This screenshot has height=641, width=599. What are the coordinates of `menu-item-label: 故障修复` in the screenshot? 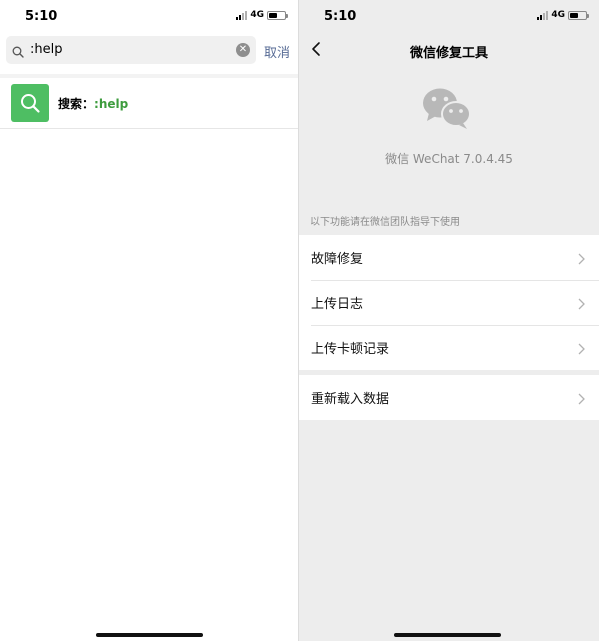 It's located at (337, 259).